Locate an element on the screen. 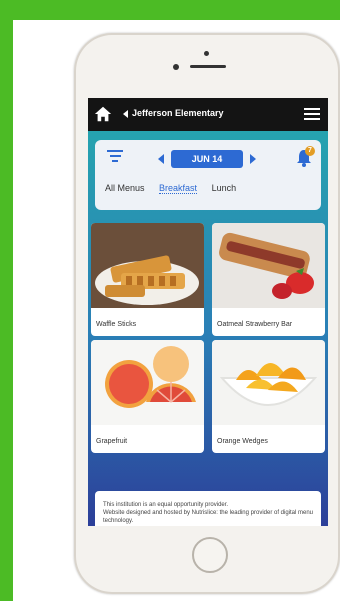  phone-camera is located at coordinates (176, 67).